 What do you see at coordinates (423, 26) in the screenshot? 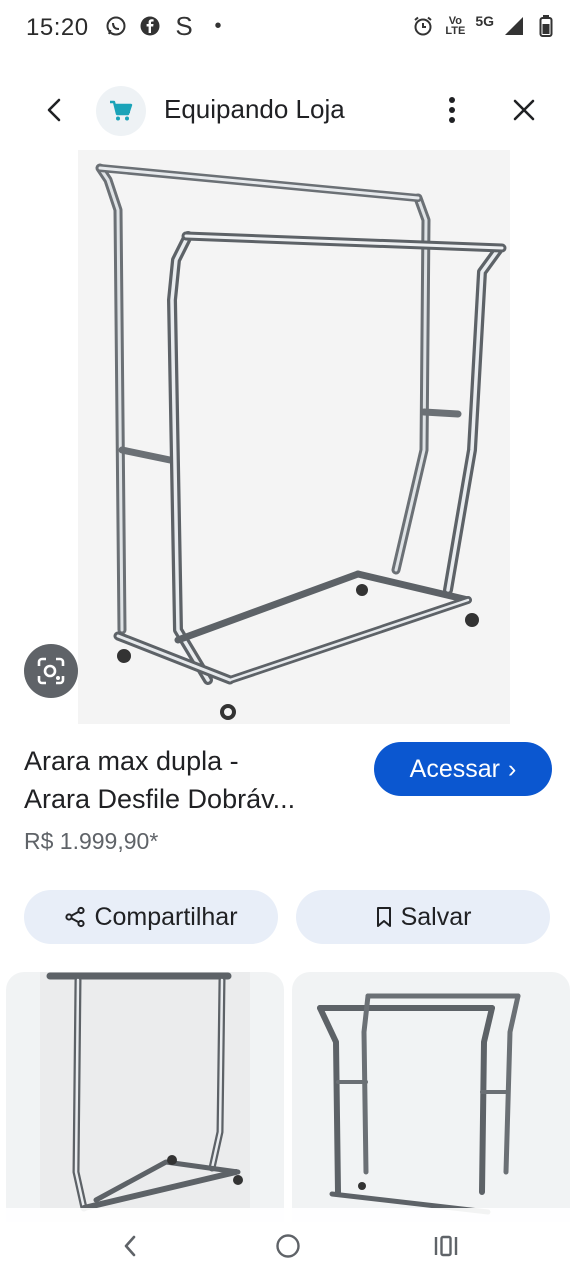
I see `alarm-icon` at bounding box center [423, 26].